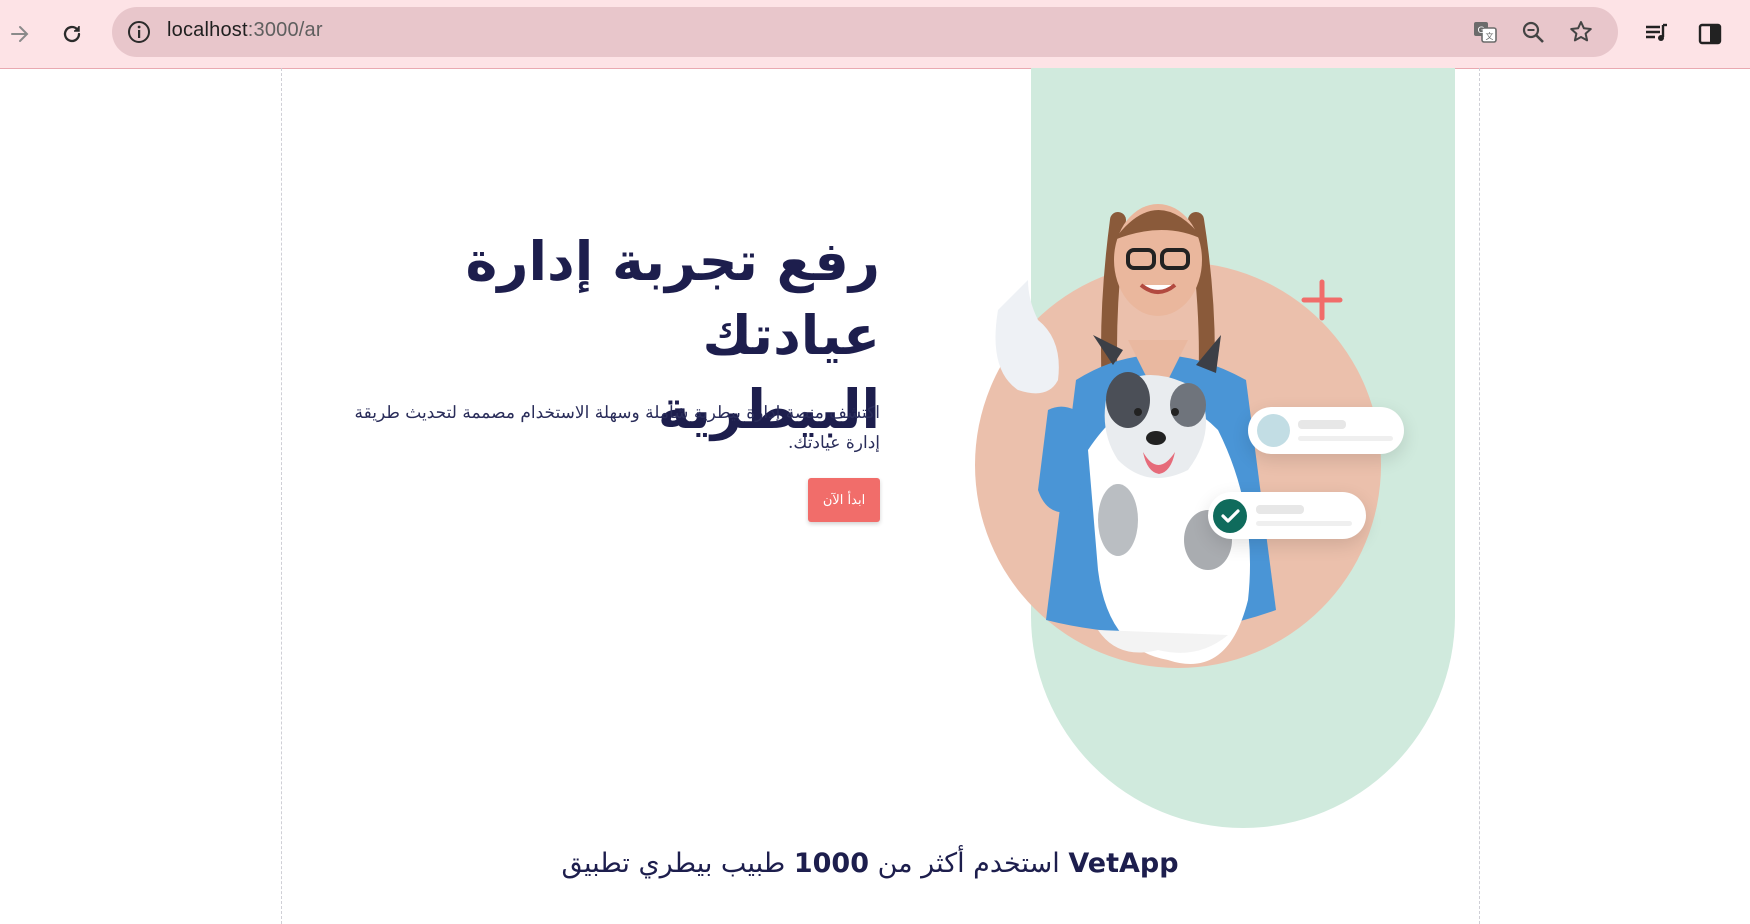 Image resolution: width=1750 pixels, height=924 pixels. What do you see at coordinates (1326, 430) in the screenshot?
I see `info-card-top` at bounding box center [1326, 430].